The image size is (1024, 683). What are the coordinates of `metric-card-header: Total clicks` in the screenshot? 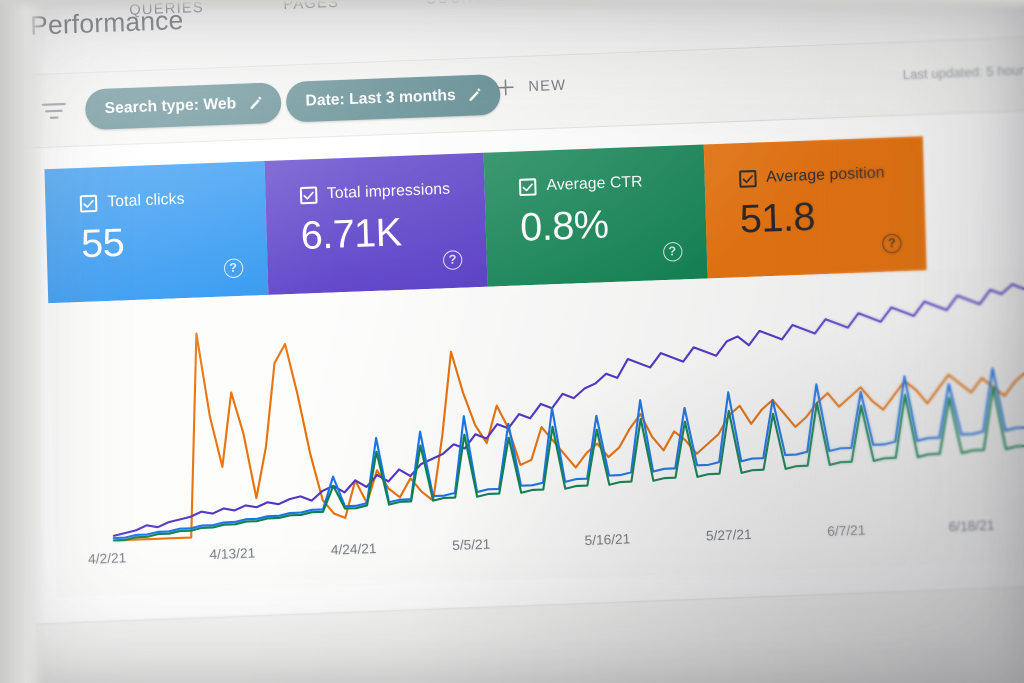 It's located at (172, 200).